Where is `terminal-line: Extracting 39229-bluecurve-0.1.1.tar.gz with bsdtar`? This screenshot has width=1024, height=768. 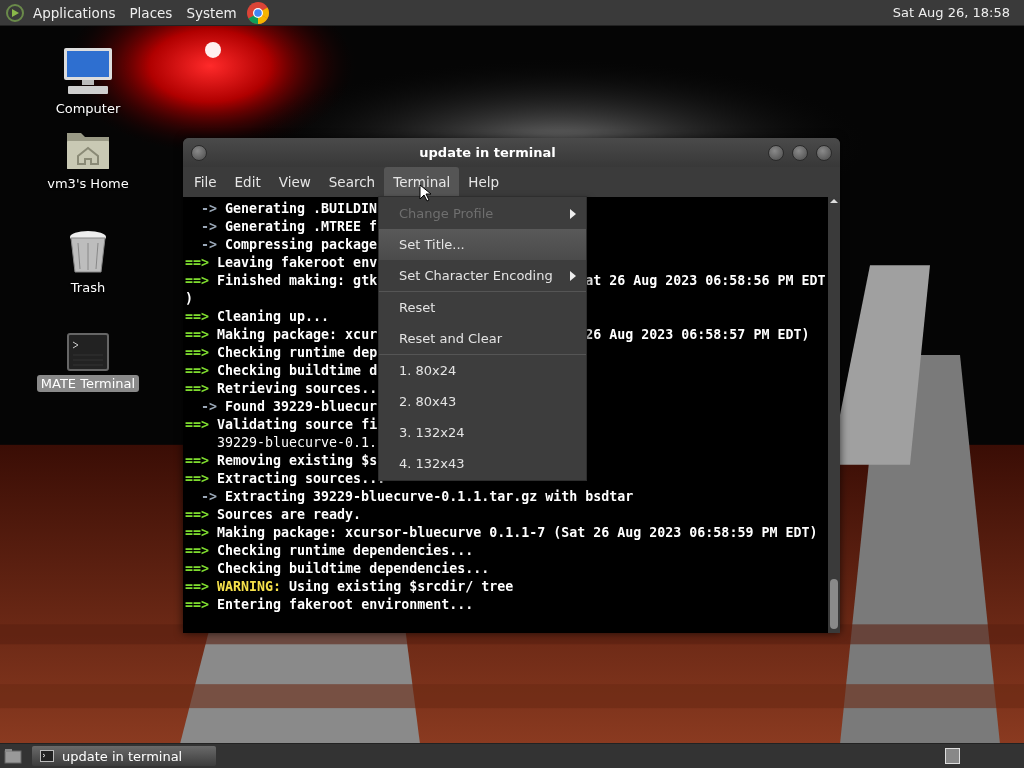 terminal-line: Extracting 39229-bluecurve-0.1.1.tar.gz with bsdtar is located at coordinates (429, 497).